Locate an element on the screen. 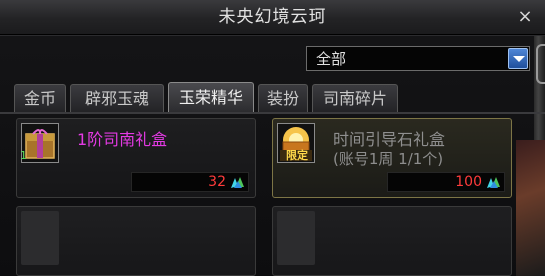  tab-zhuangban: 装扮 is located at coordinates (283, 98).